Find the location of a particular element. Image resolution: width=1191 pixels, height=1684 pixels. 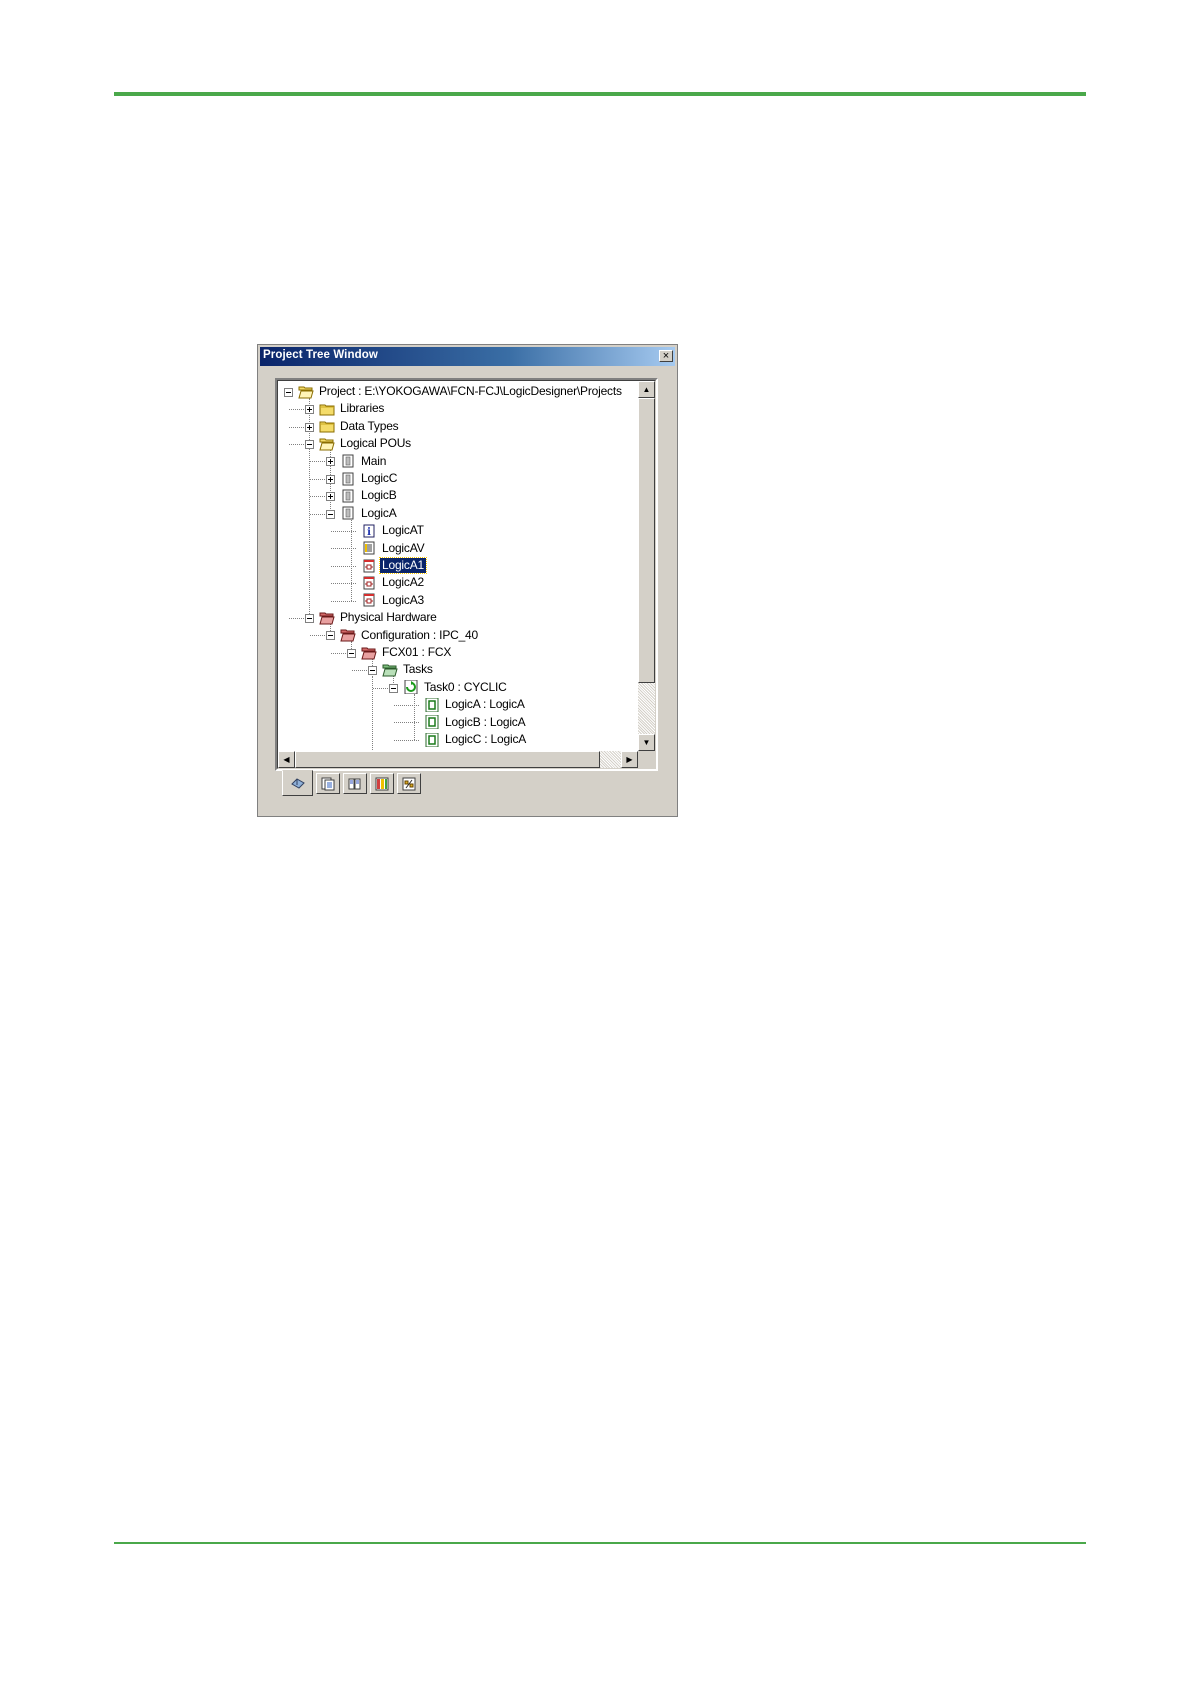

tree-item: LogicC is located at coordinates (369, 478).